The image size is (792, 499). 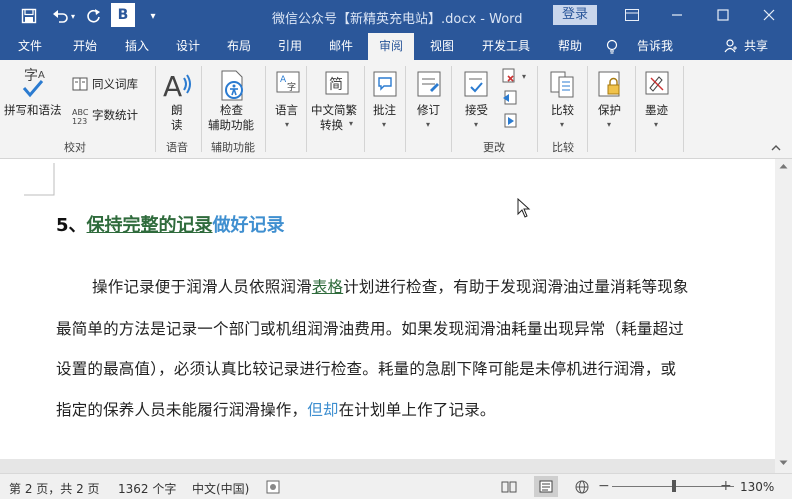 I want to click on print-layout-icon, so click(x=546, y=486).